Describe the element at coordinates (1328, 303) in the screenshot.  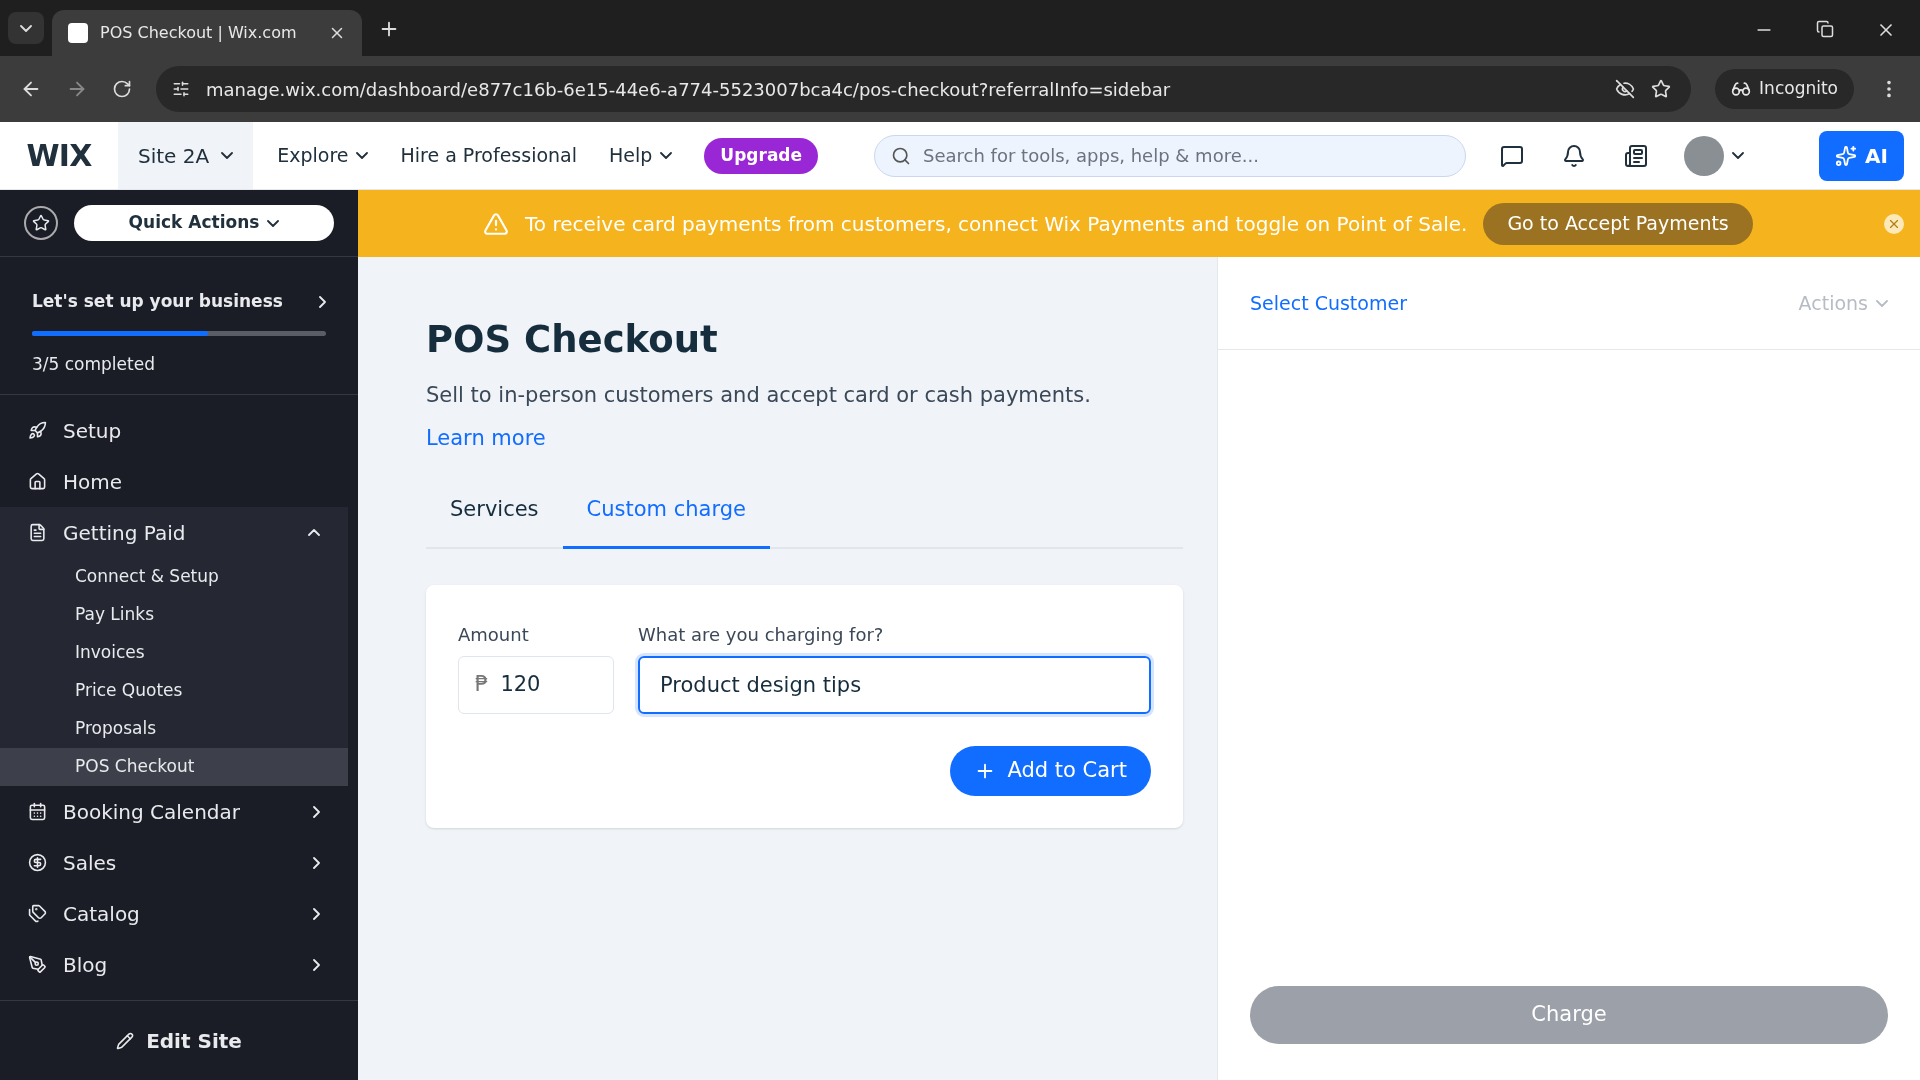
I see `select-customer-link: Select Customer` at that location.